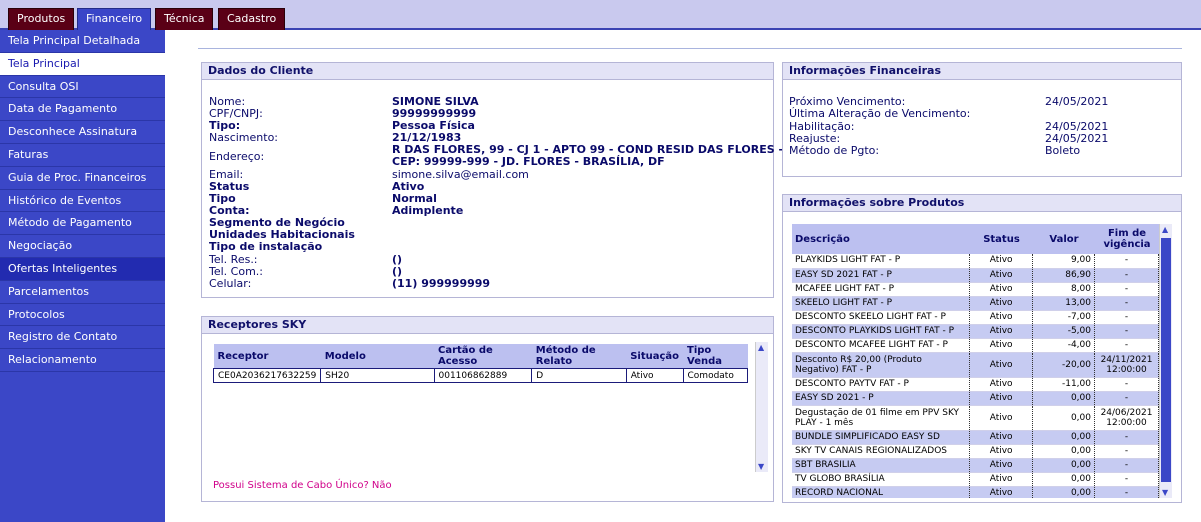  I want to click on cell-descricao: EASY SD 2021 FAT - P, so click(881, 275).